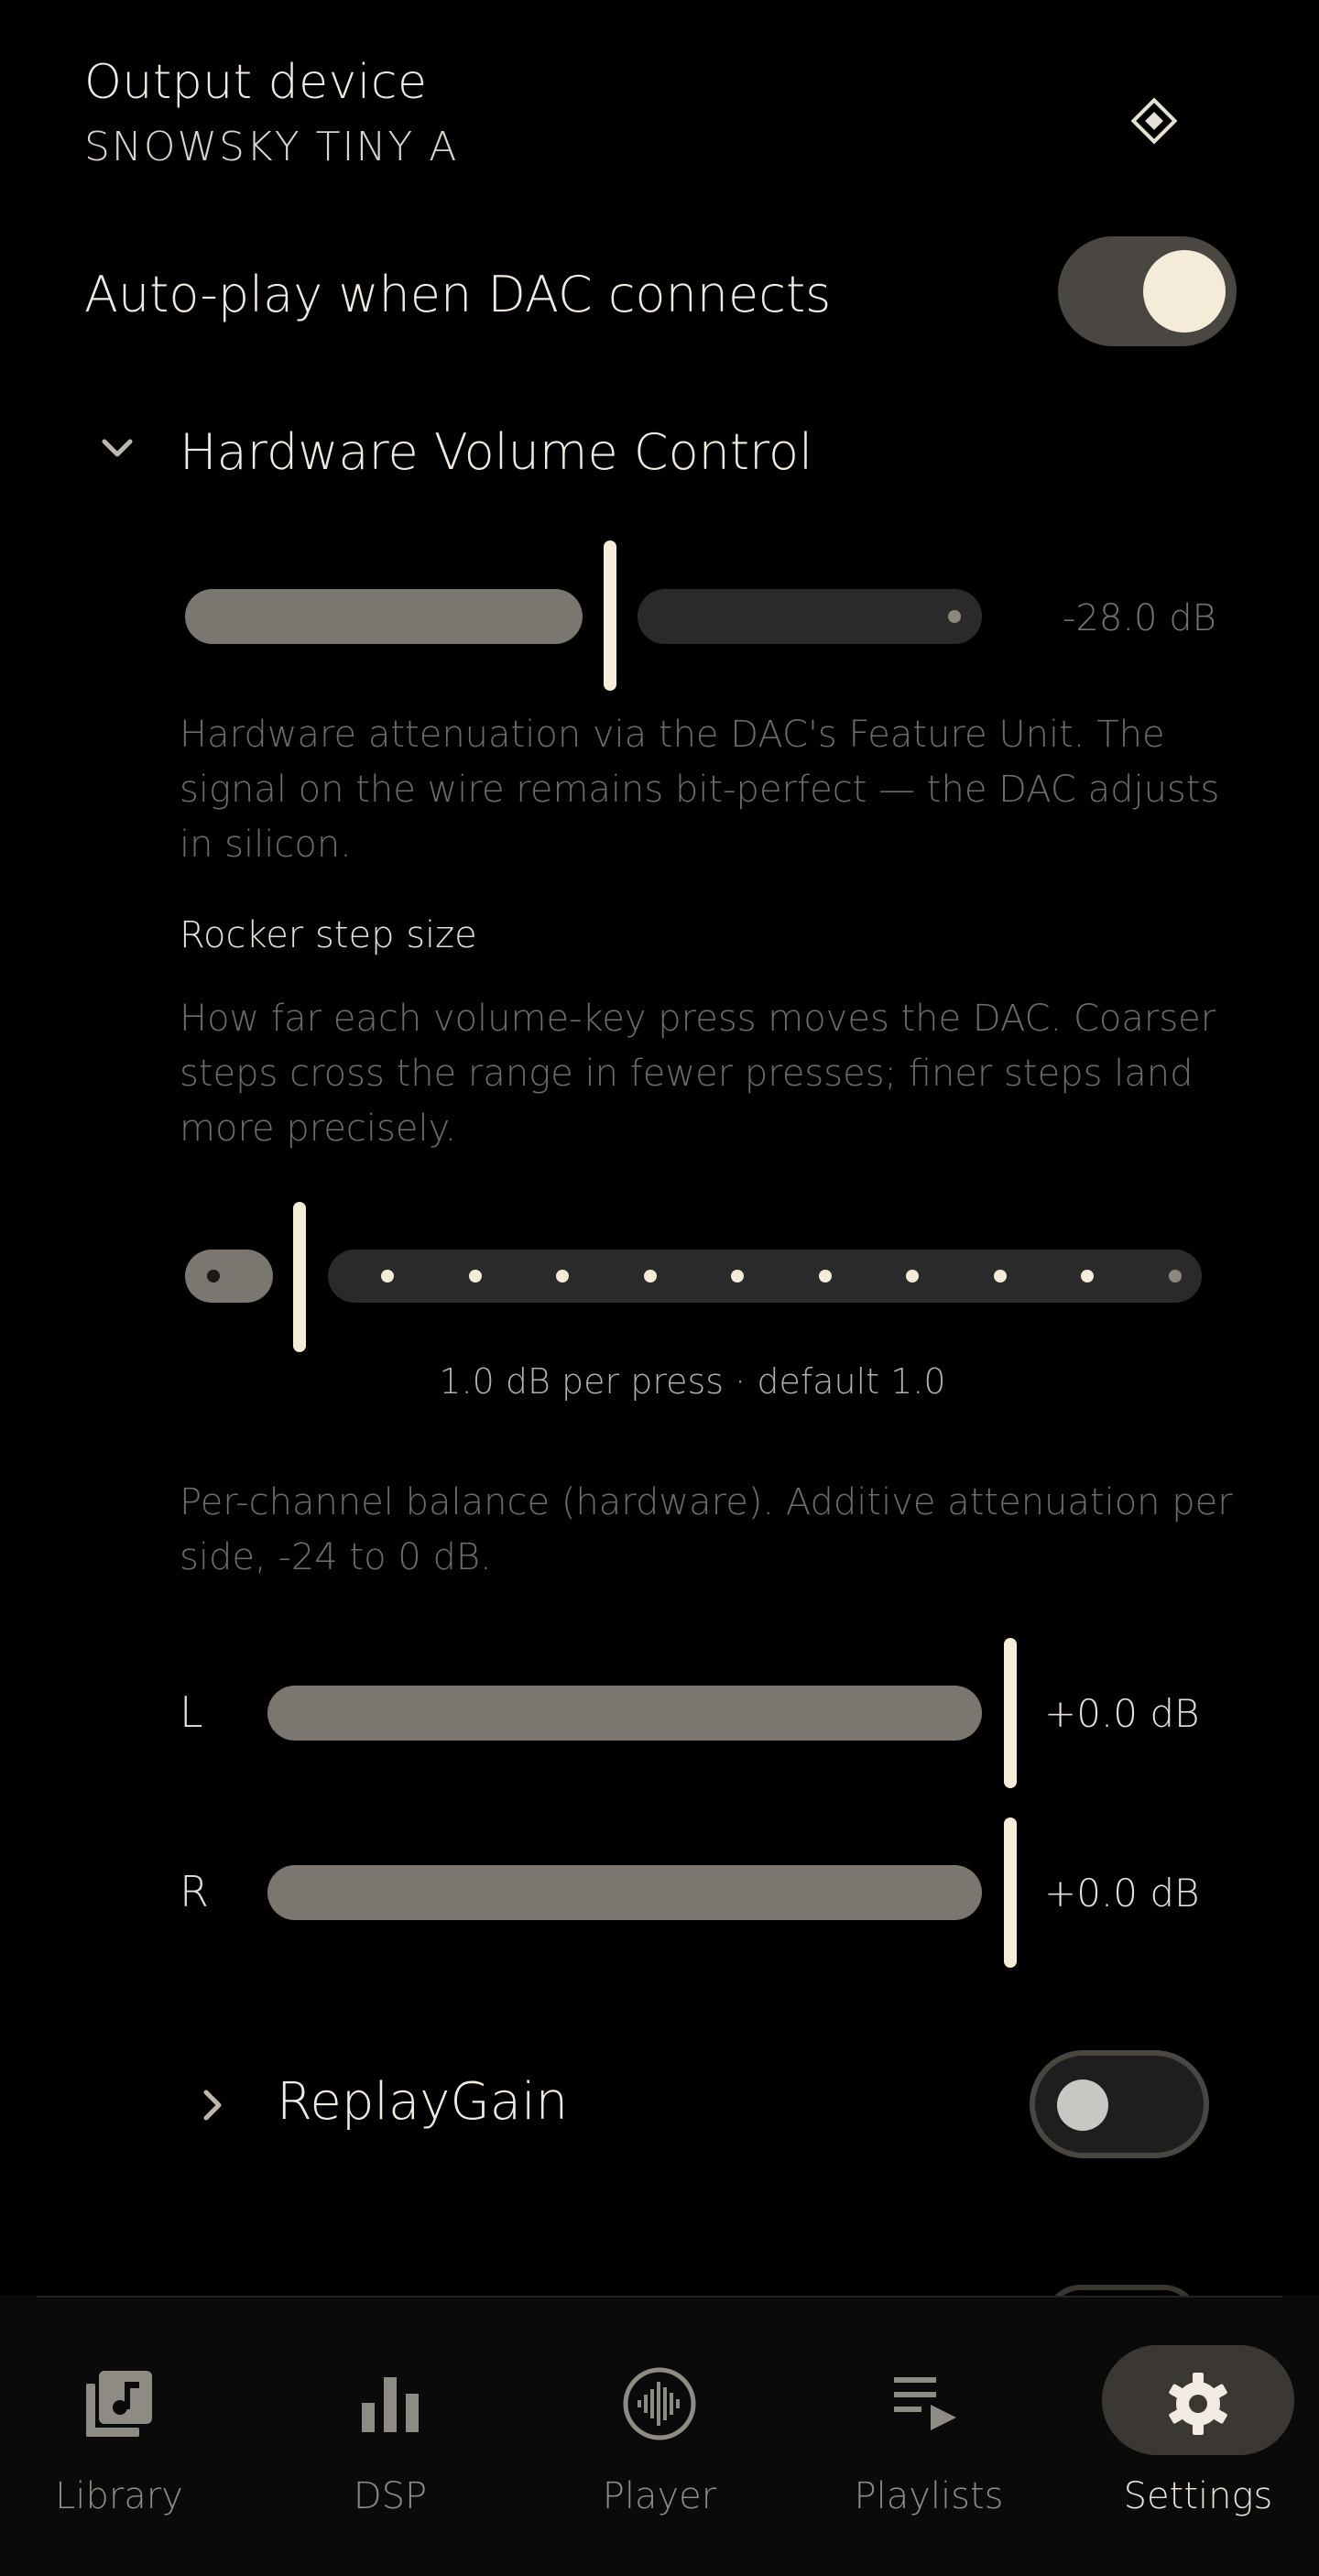 The height and width of the screenshot is (2576, 1319). I want to click on nav-playlists: Playlists, so click(929, 2436).